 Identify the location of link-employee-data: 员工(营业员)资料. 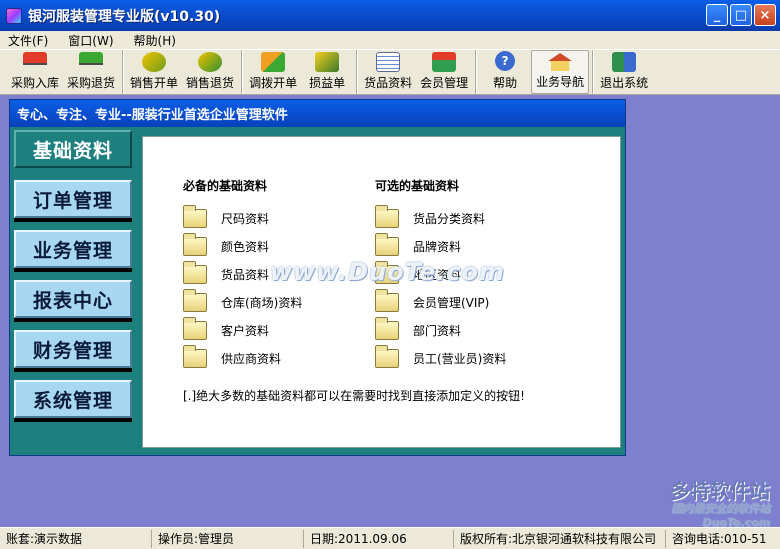
(440, 358).